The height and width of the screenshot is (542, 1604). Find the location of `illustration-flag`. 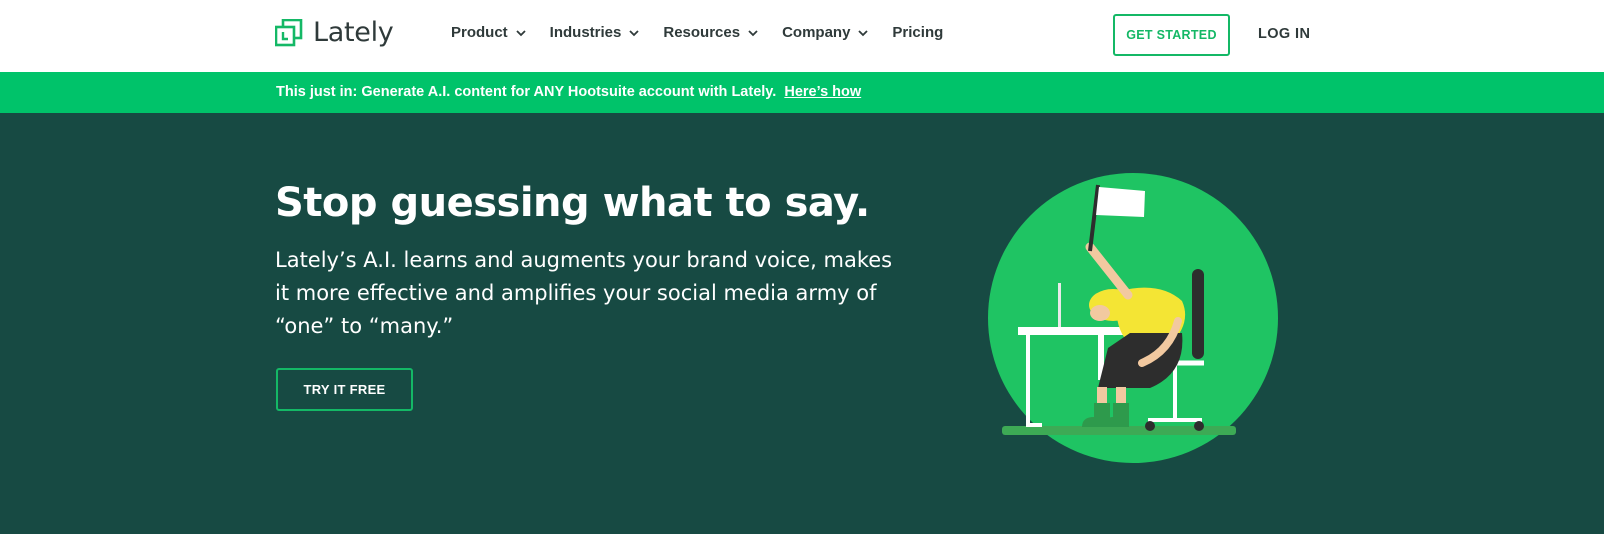

illustration-flag is located at coordinates (1120, 202).